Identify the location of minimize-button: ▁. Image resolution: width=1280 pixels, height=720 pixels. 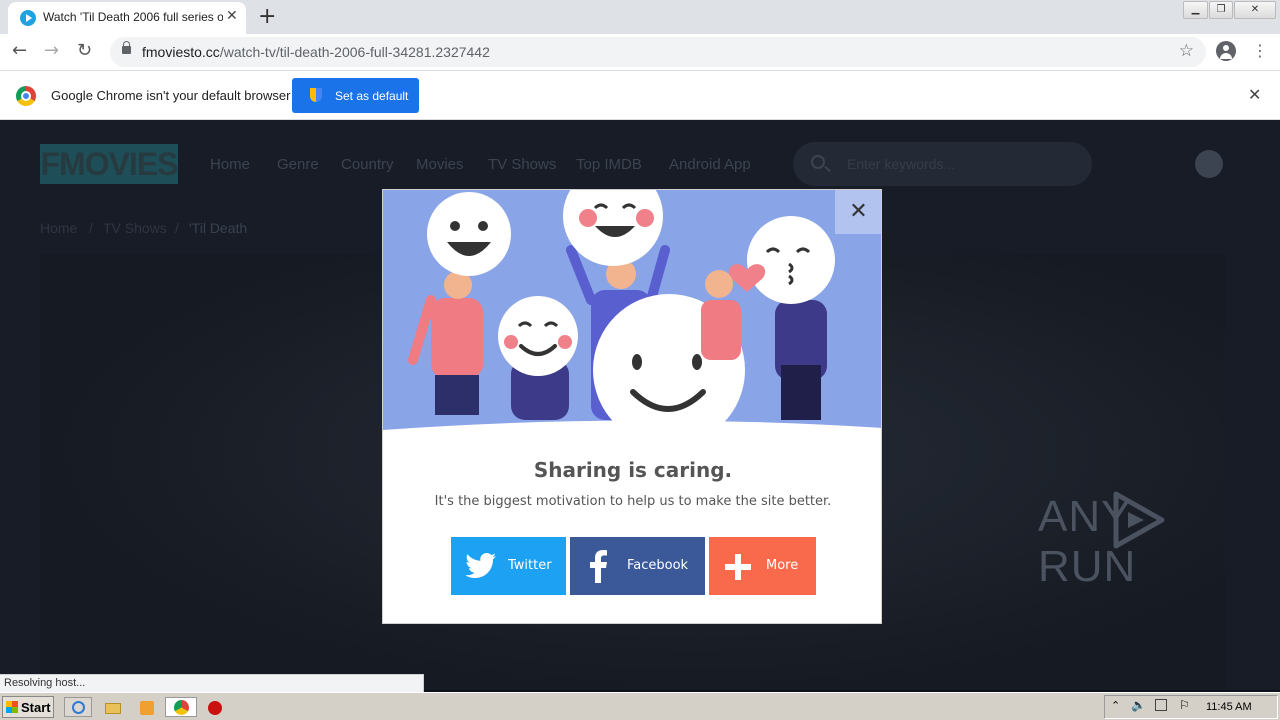
(1195, 10).